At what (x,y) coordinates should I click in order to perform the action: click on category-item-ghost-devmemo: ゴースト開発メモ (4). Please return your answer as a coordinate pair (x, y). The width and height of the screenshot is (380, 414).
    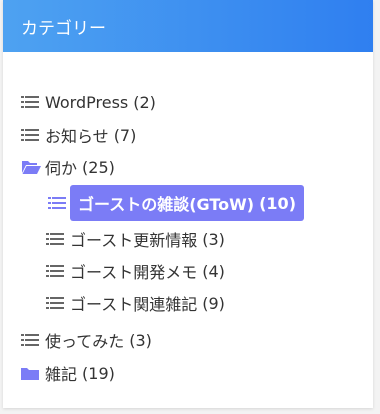
    Looking at the image, I should click on (135, 271).